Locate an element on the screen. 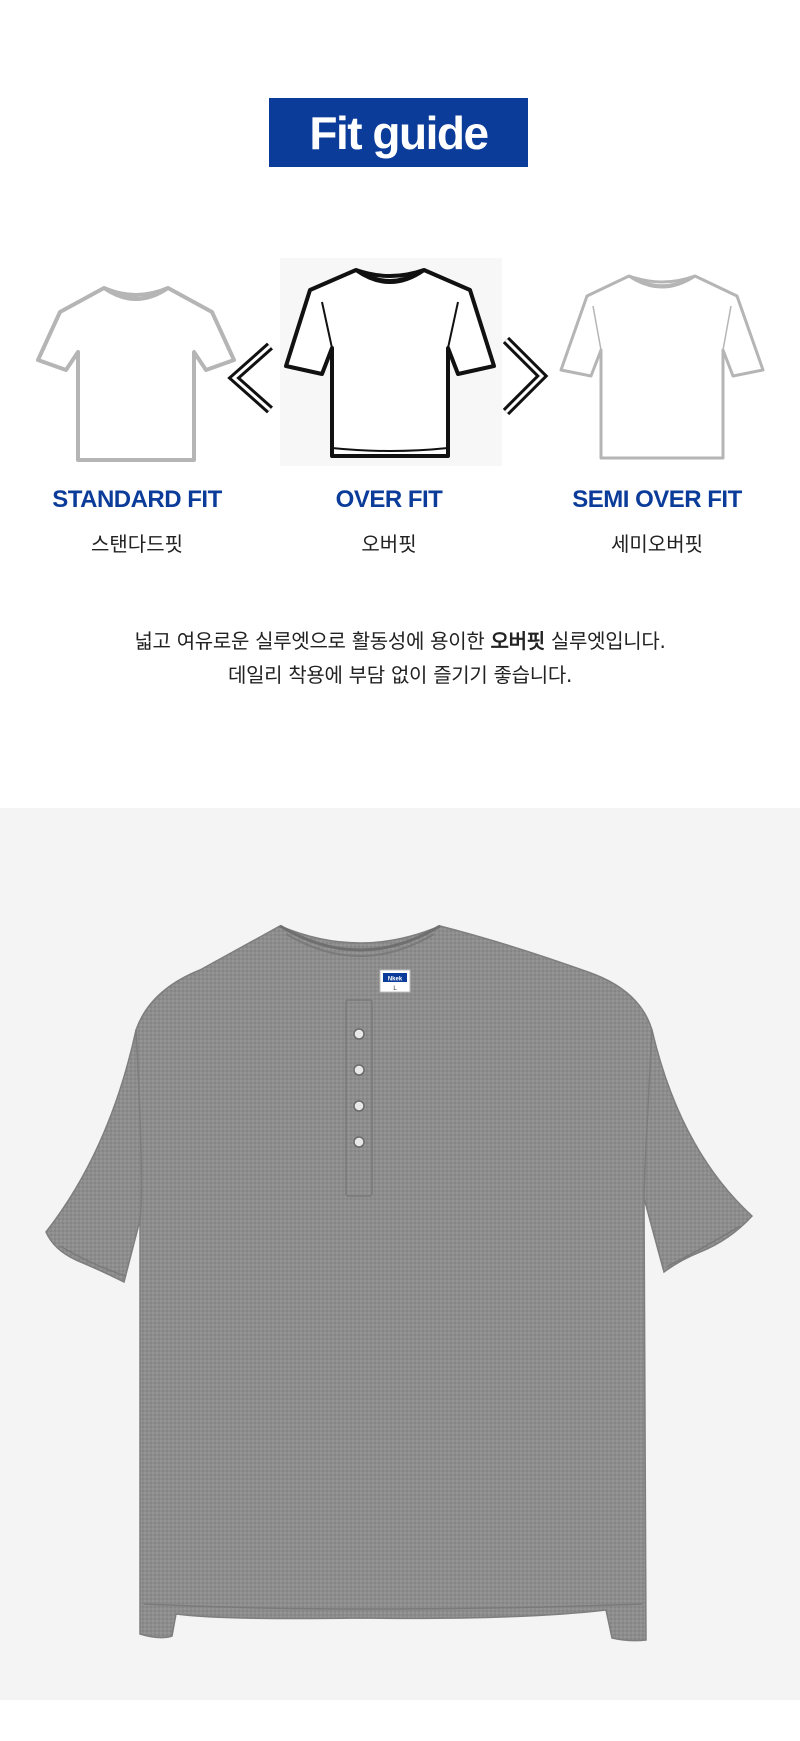  fit-guide-title-box: Fit guide is located at coordinates (398, 132).